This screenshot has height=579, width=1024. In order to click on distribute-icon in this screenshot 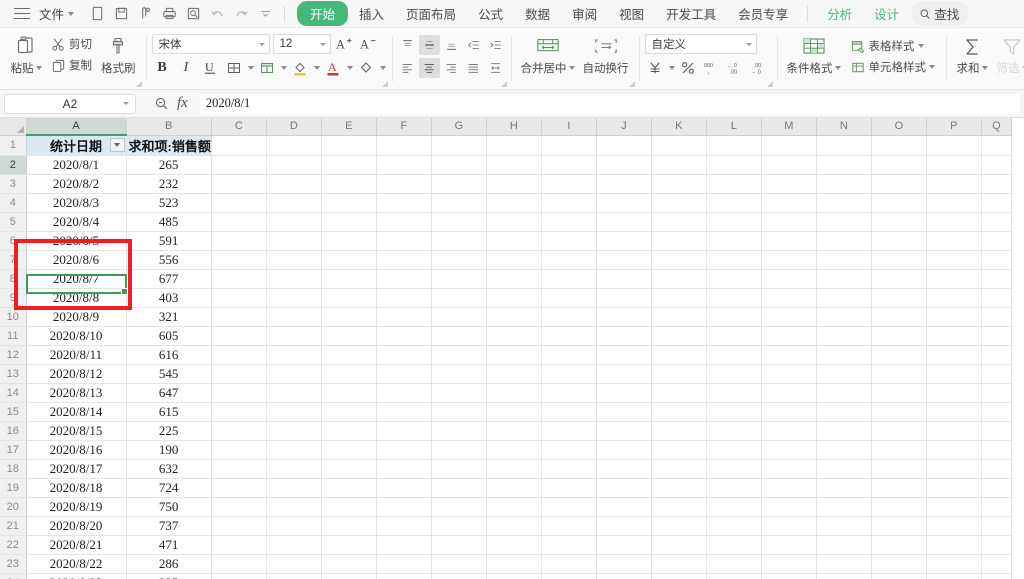, I will do `click(495, 68)`.